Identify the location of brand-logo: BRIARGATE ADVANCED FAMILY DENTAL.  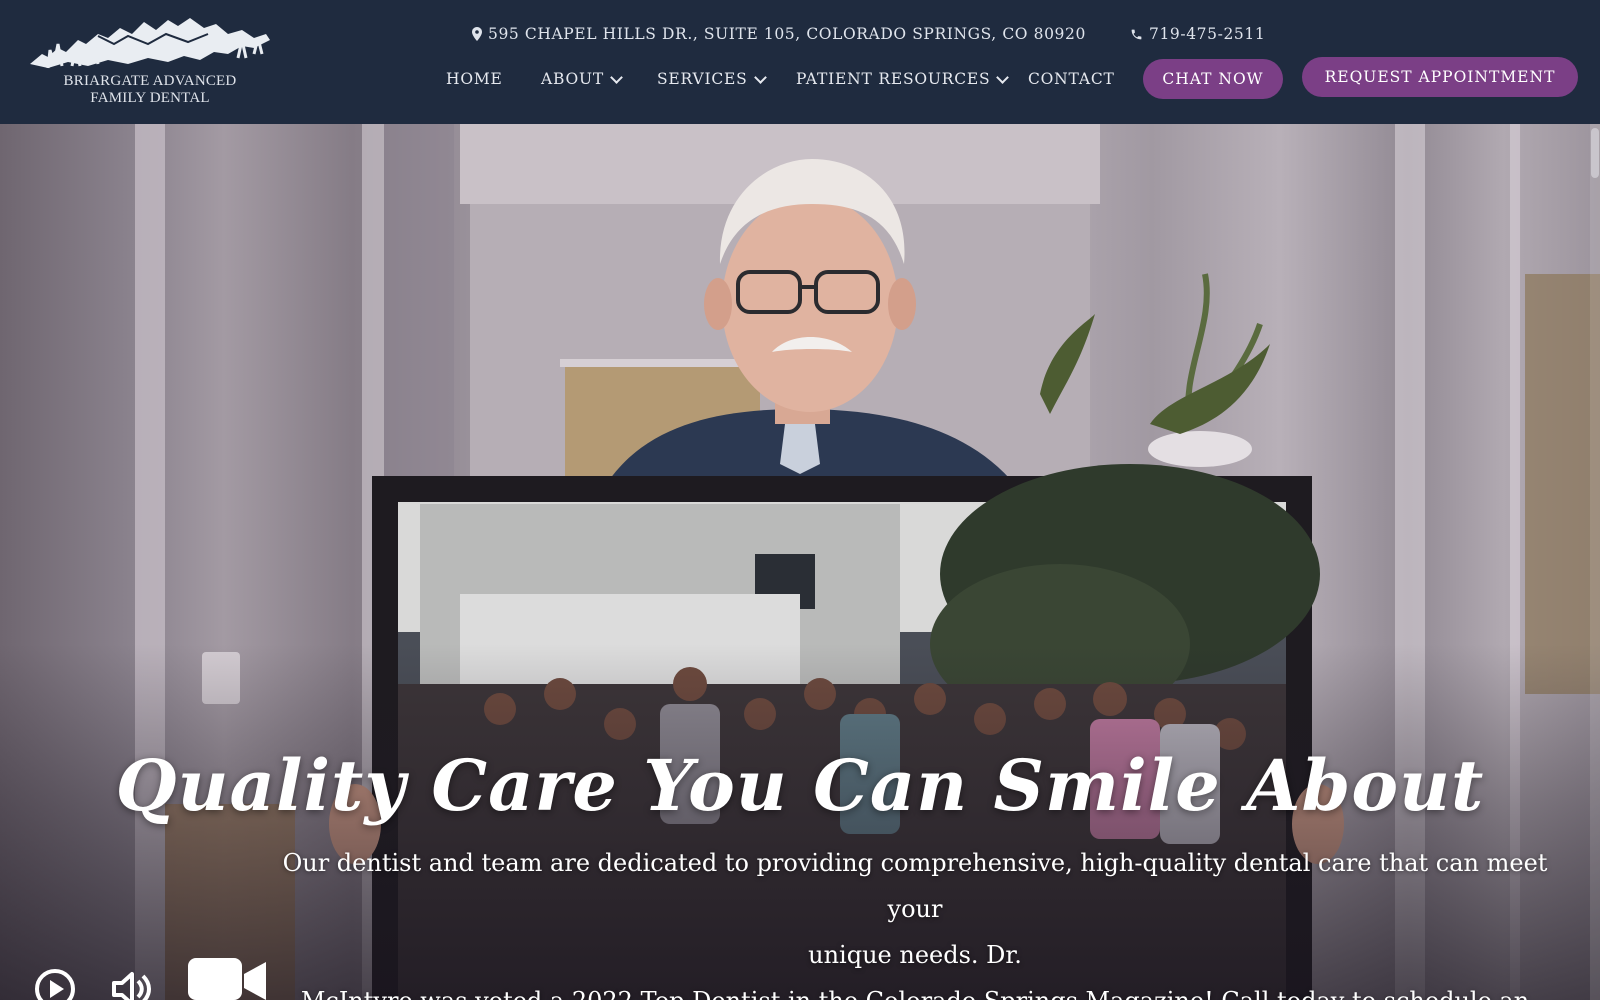
(150, 62).